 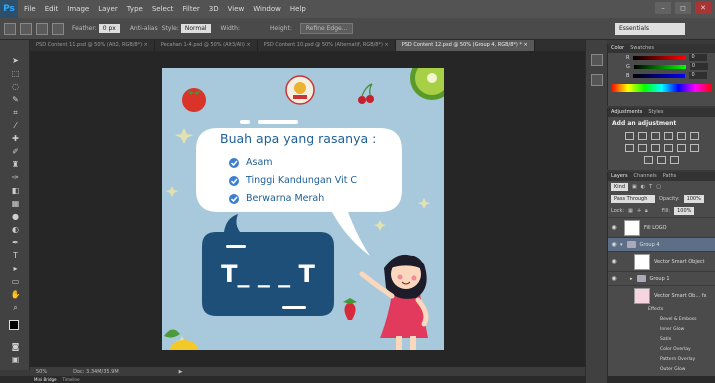 I want to click on path-select-tool-icon: ▸, so click(x=15, y=268).